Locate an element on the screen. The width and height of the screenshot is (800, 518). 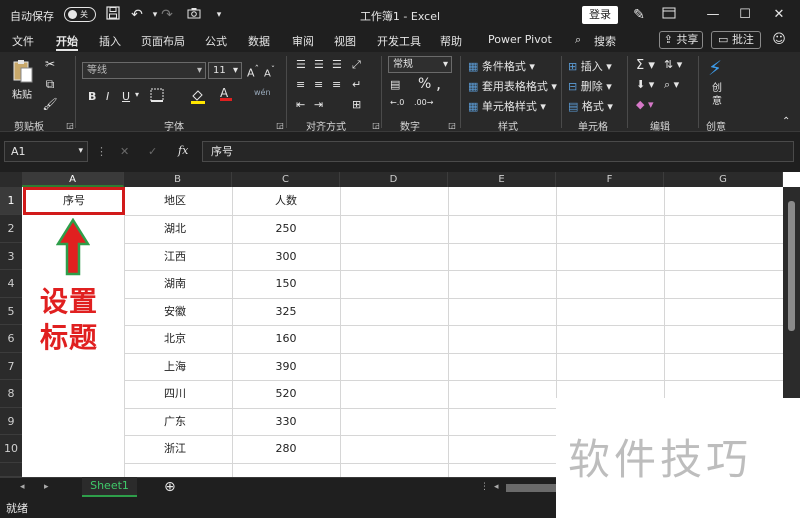
column-header-f: F is located at coordinates (610, 179).